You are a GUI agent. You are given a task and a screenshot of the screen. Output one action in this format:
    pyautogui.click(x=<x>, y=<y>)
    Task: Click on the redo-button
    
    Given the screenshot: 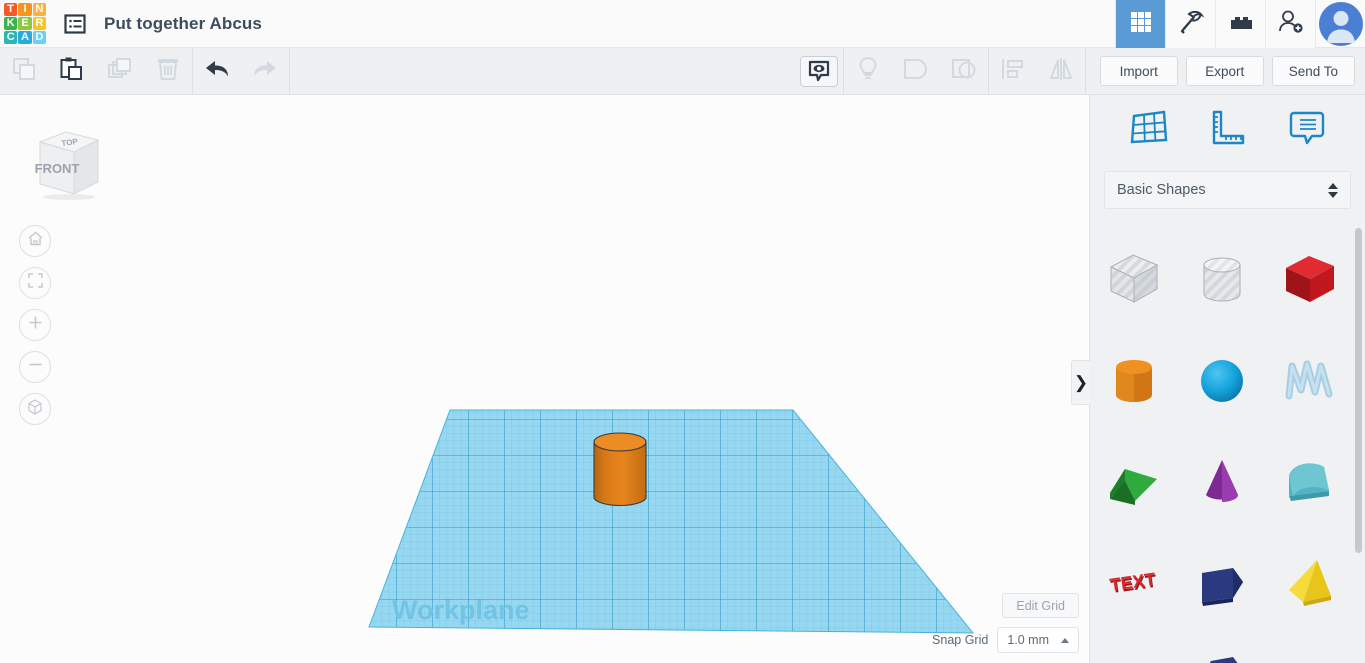 What is the action you would take?
    pyautogui.click(x=265, y=71)
    